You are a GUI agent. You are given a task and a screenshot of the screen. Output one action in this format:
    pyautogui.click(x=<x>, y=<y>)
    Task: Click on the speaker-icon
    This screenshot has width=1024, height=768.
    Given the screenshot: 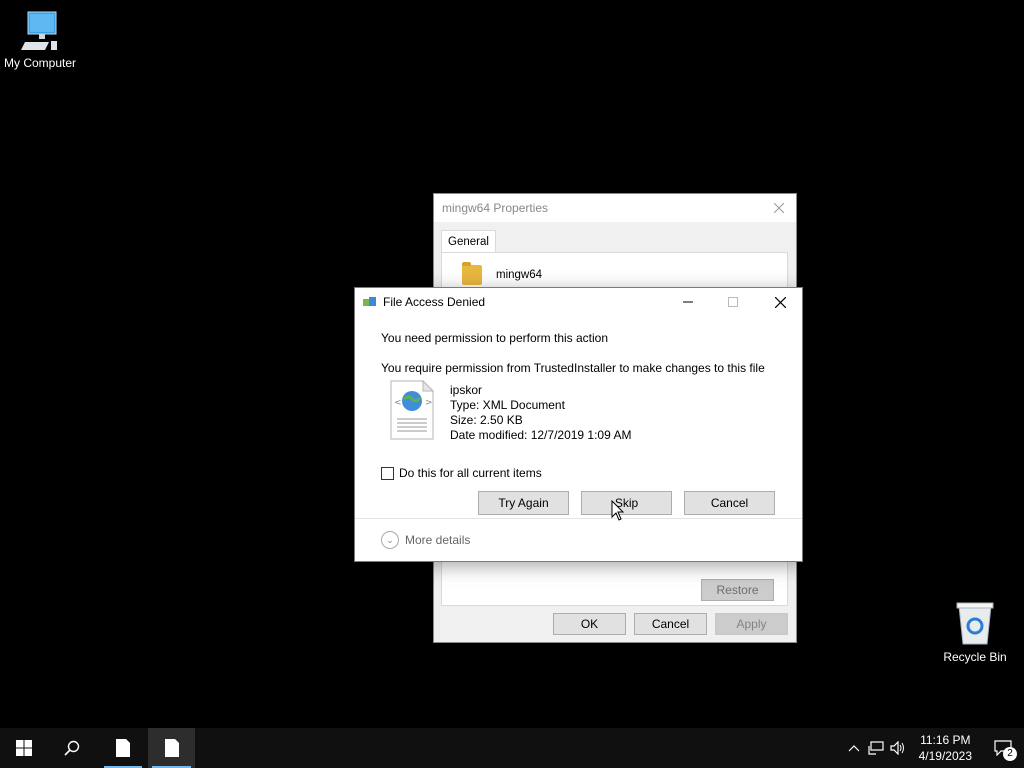 What is the action you would take?
    pyautogui.click(x=897, y=748)
    